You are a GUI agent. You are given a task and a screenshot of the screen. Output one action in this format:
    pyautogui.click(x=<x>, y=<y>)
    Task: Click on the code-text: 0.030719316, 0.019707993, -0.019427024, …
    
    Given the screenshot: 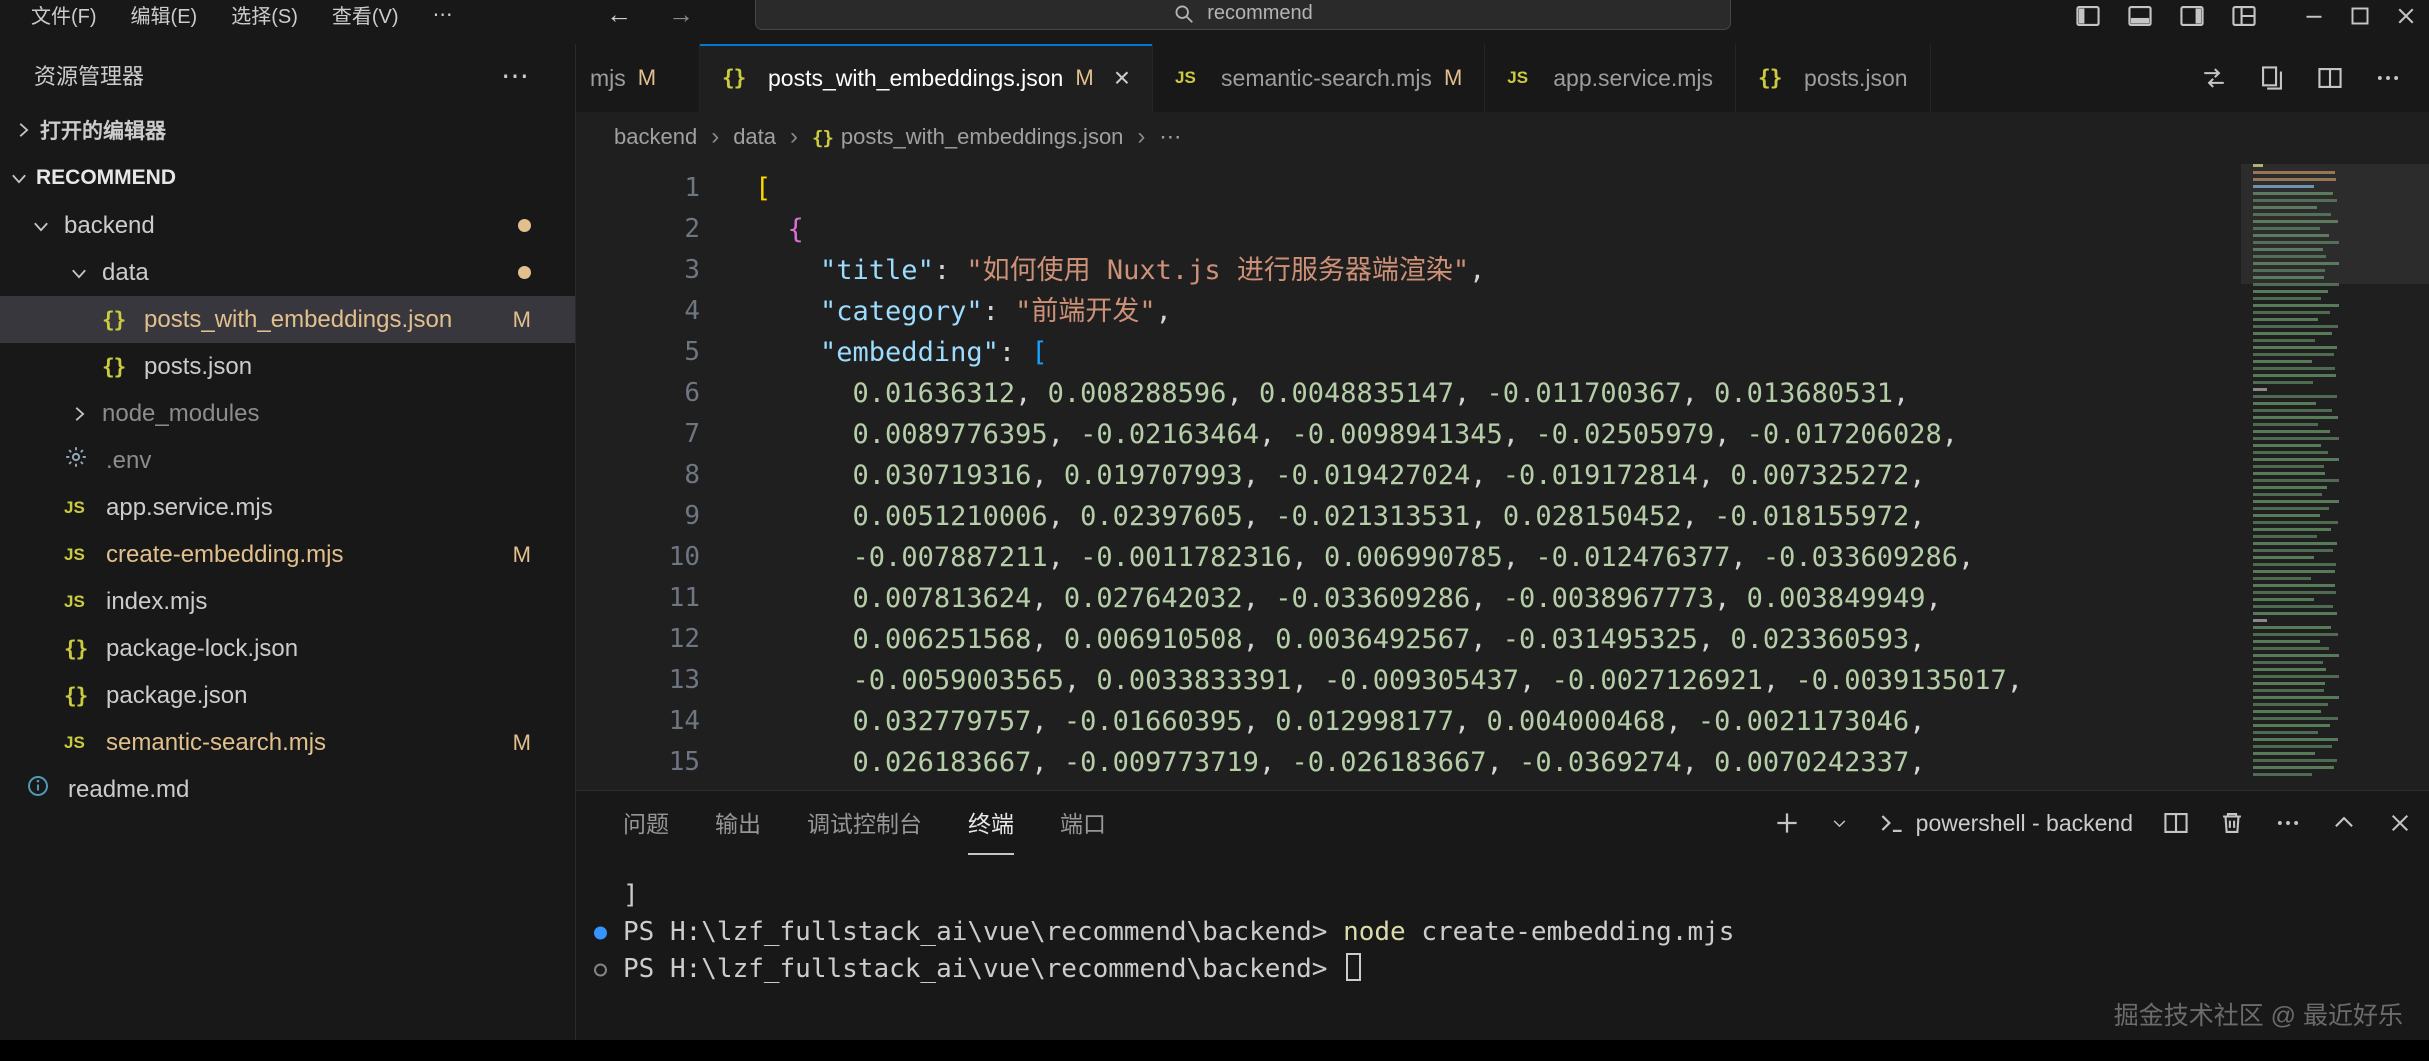 What is the action you would take?
    pyautogui.click(x=1389, y=475)
    